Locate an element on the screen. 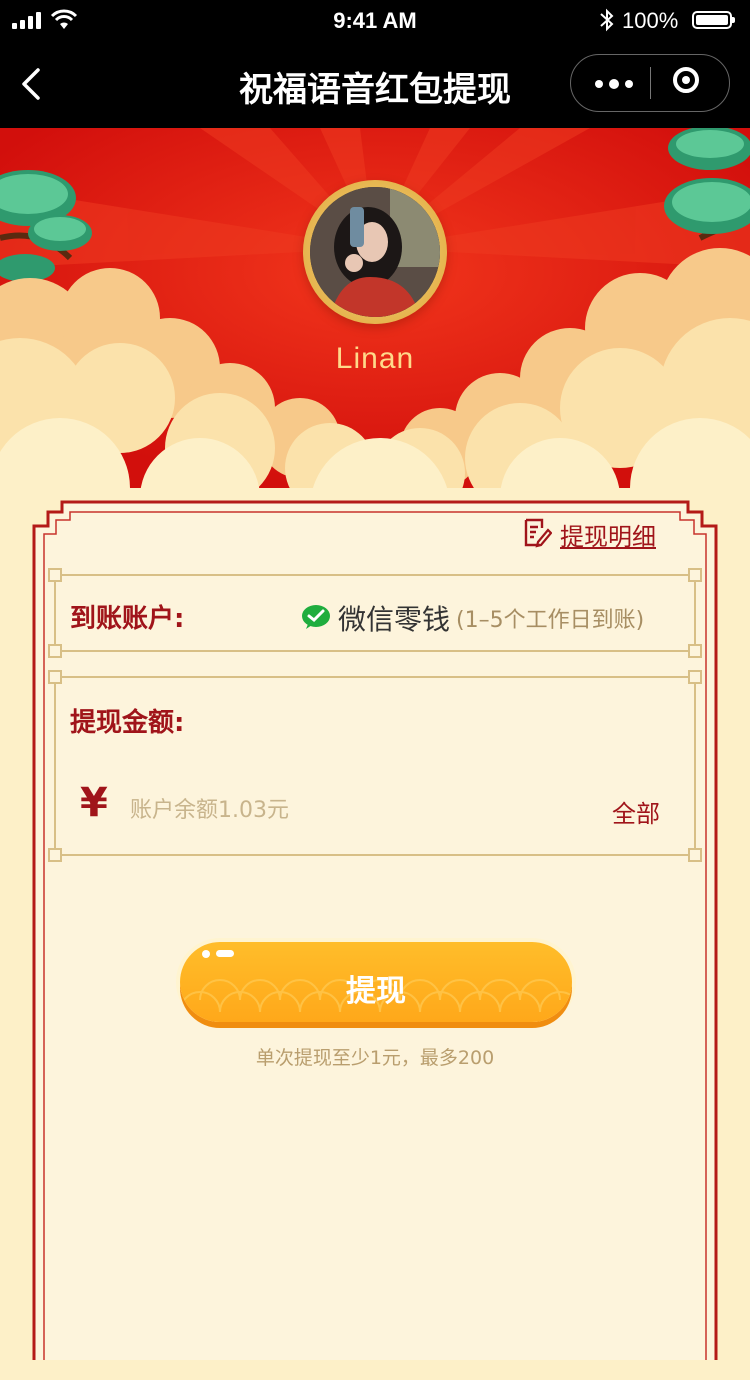  more-button is located at coordinates (611, 83).